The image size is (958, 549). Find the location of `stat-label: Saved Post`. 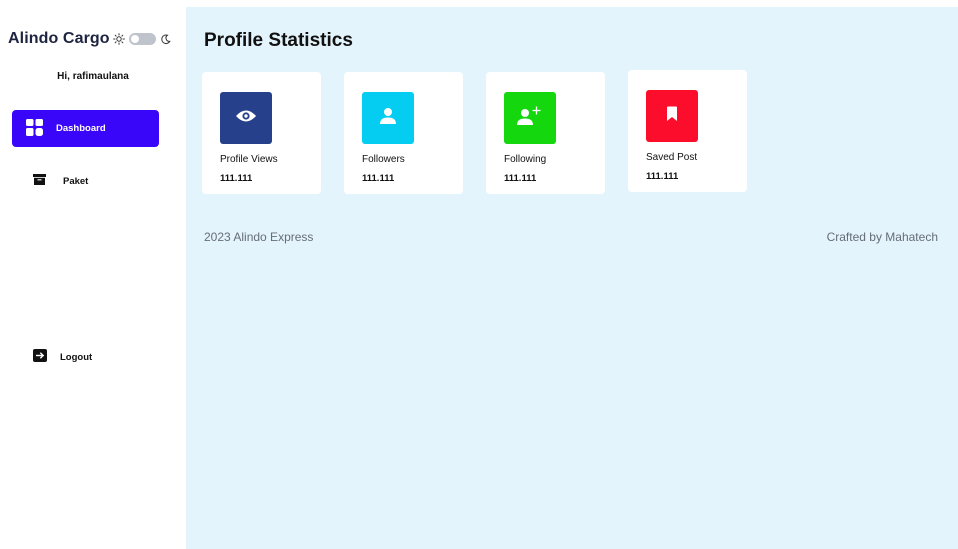

stat-label: Saved Post is located at coordinates (672, 157).